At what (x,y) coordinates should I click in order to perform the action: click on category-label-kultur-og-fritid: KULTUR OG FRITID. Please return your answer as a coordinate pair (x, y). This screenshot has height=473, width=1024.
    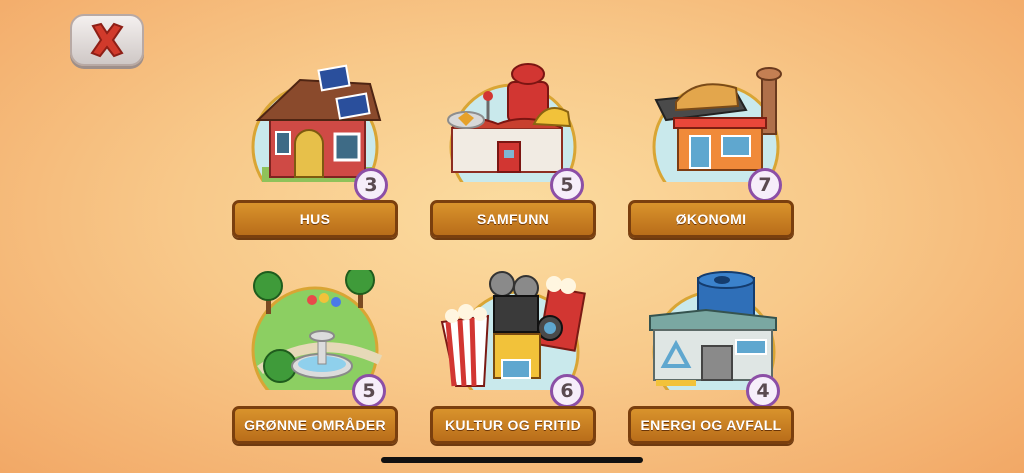
    Looking at the image, I should click on (513, 425).